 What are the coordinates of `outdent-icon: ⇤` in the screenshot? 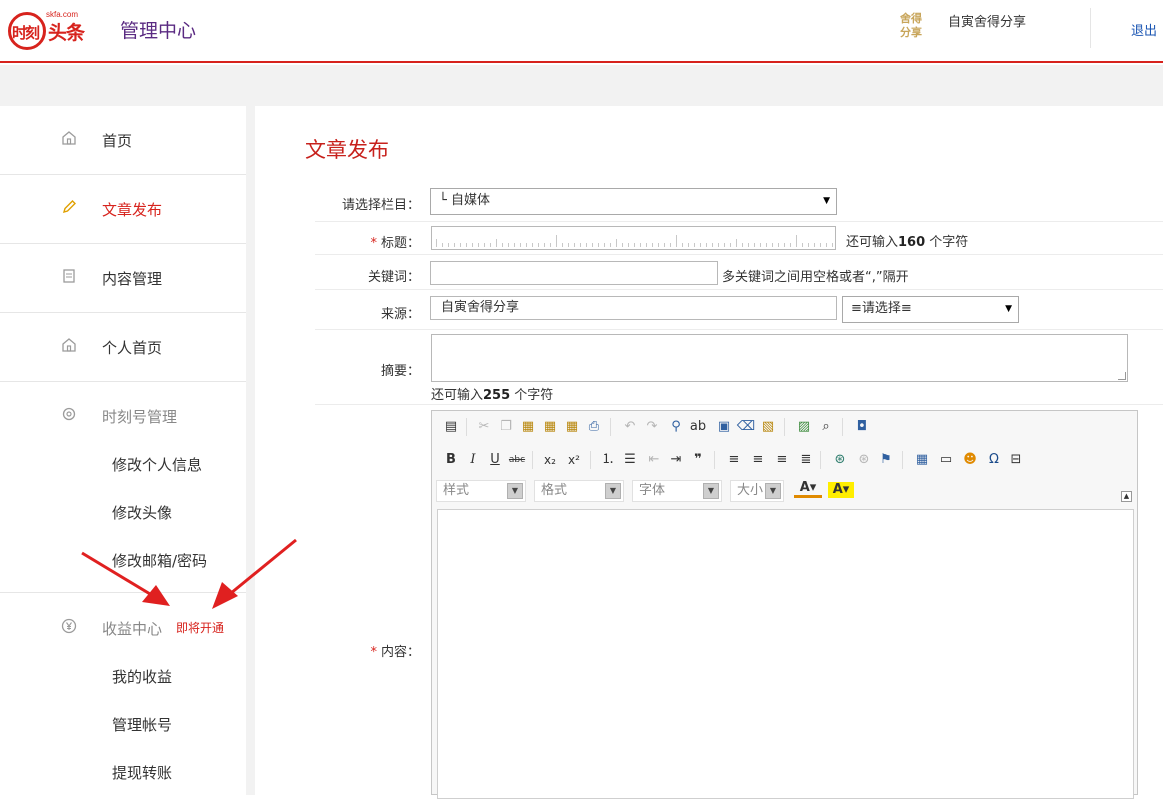 It's located at (654, 460).